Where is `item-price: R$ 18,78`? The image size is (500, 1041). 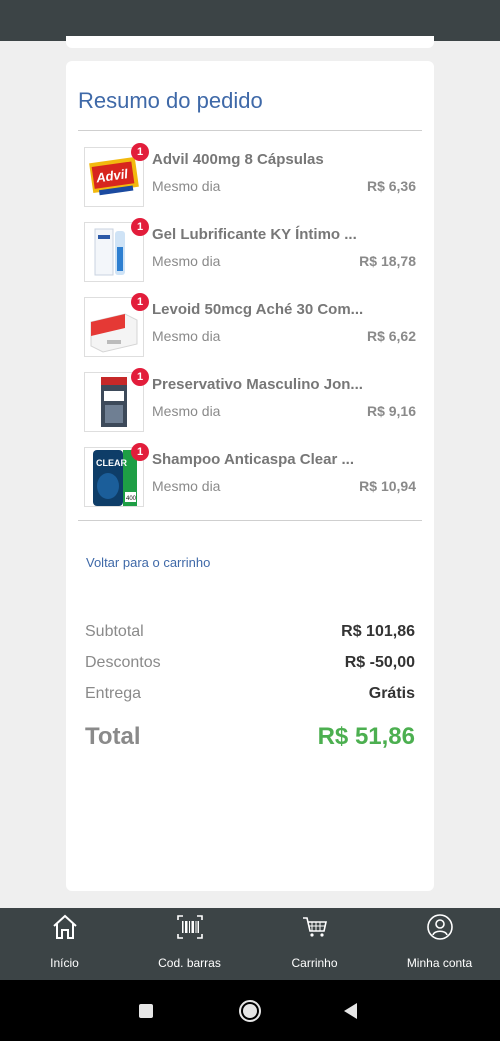 item-price: R$ 18,78 is located at coordinates (387, 261).